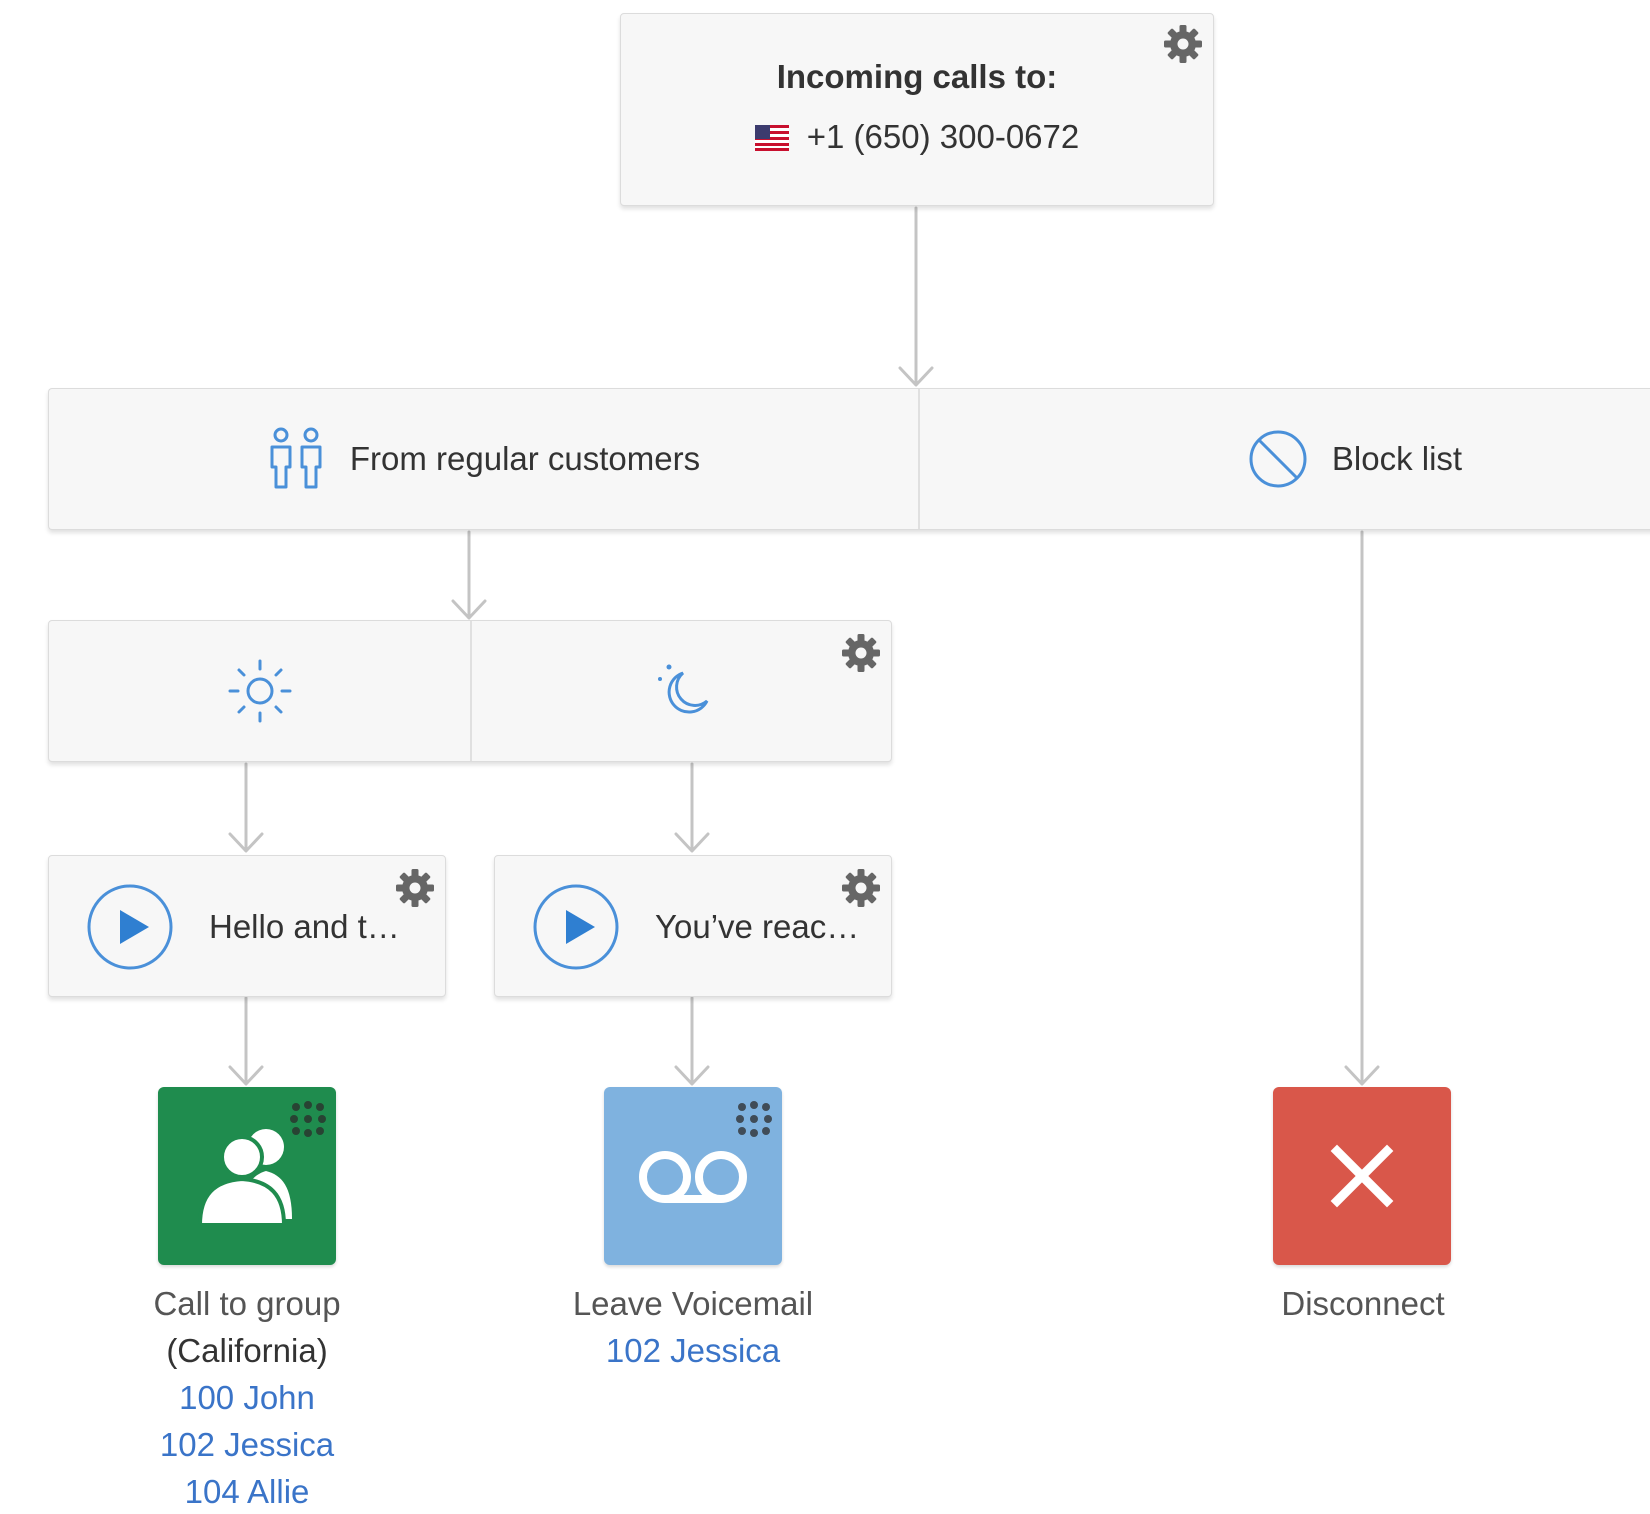 This screenshot has width=1650, height=1514. What do you see at coordinates (771, 138) in the screenshot?
I see `us-flag-icon` at bounding box center [771, 138].